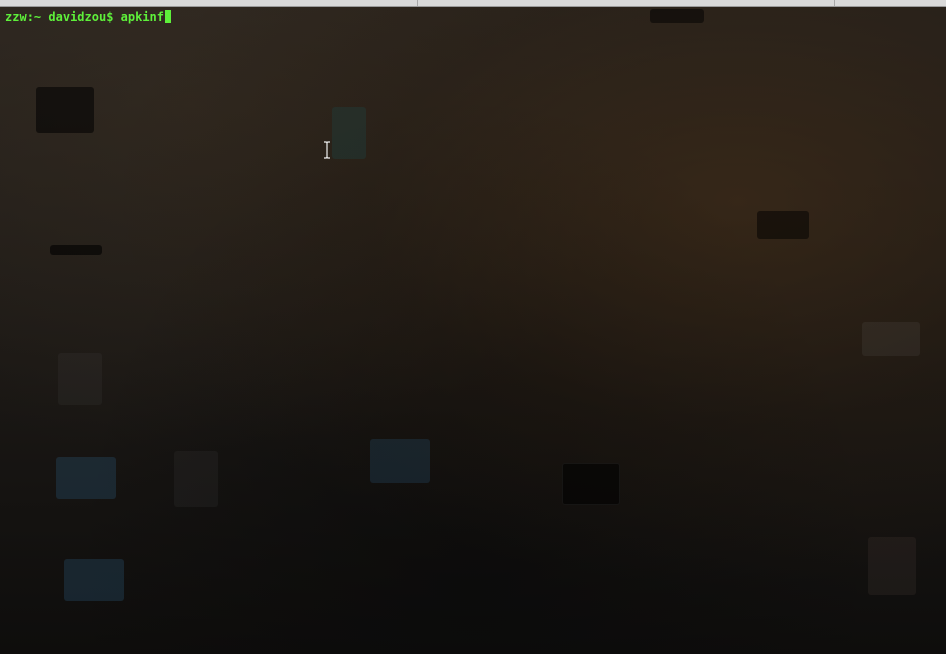 The image size is (946, 654). What do you see at coordinates (168, 16) in the screenshot?
I see `text-cursor-block` at bounding box center [168, 16].